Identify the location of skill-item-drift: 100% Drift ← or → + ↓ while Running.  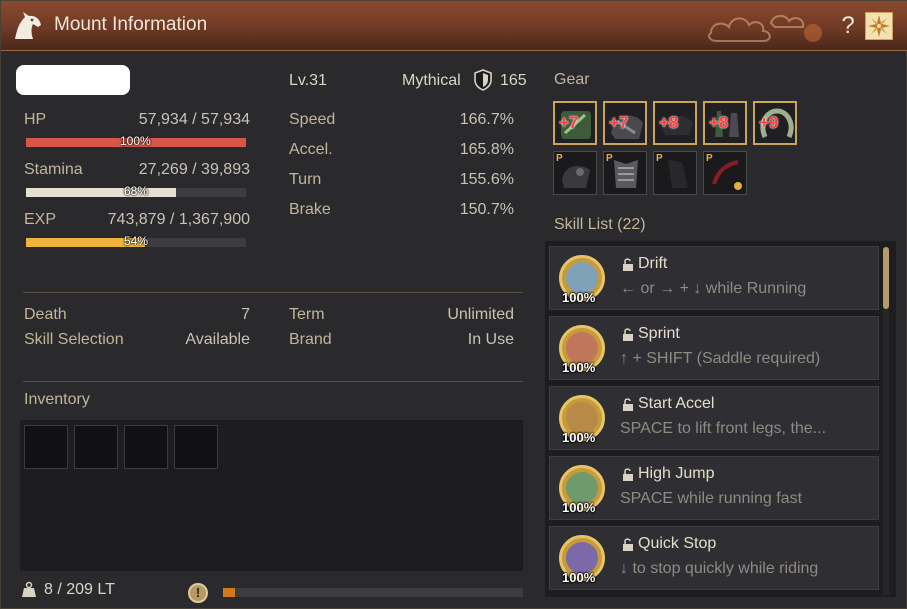
(714, 278).